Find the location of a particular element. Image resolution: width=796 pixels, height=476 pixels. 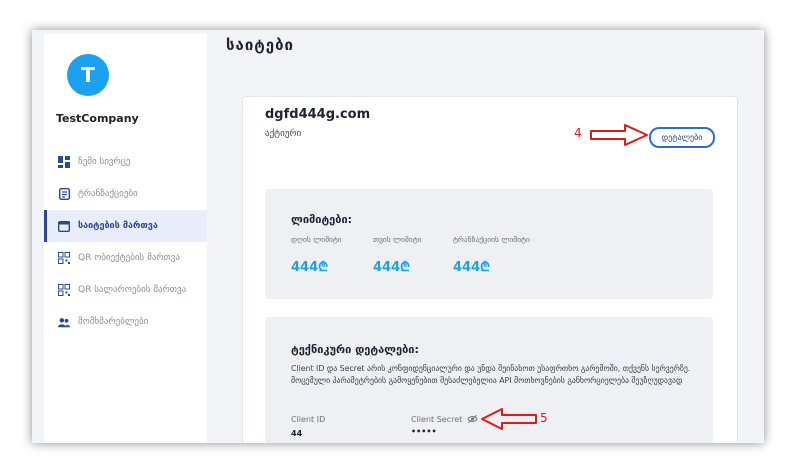

sidebar-item-label: ჩემი სივრცე is located at coordinates (104, 162).